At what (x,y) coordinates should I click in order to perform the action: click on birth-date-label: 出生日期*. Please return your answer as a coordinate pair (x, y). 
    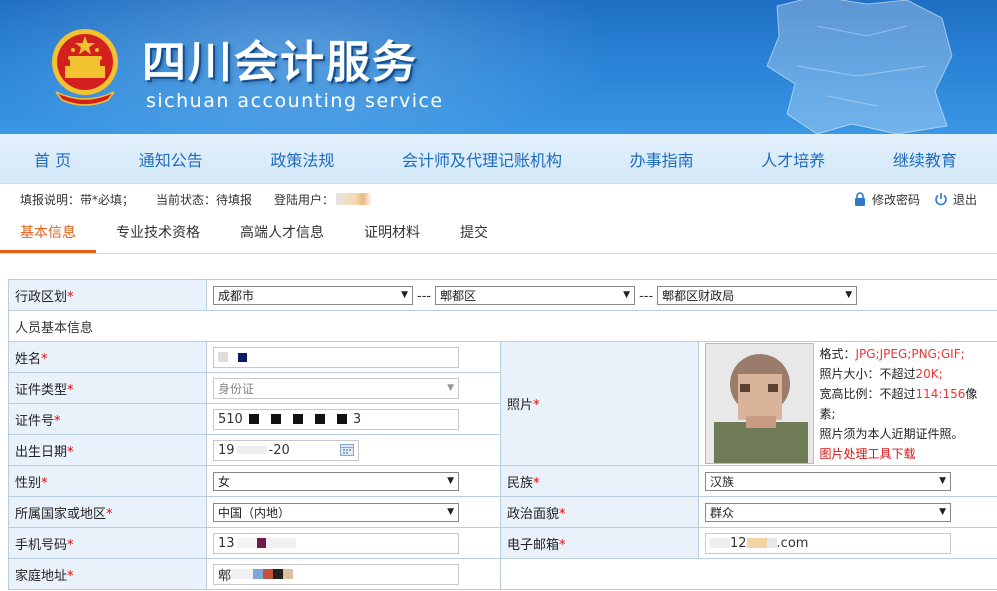
    Looking at the image, I should click on (107, 450).